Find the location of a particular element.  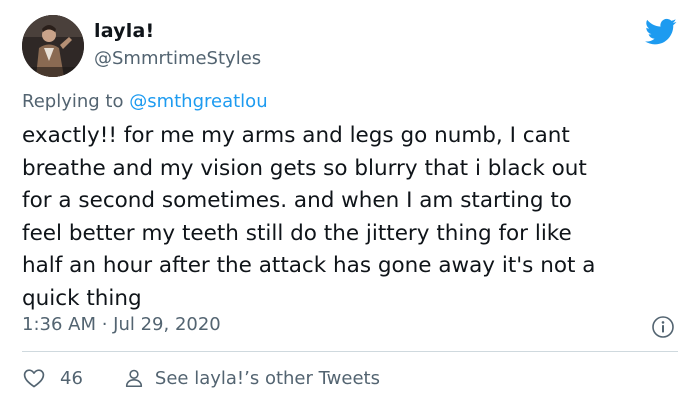

other-tweets-link: See layla!’s other Tweets is located at coordinates (251, 378).